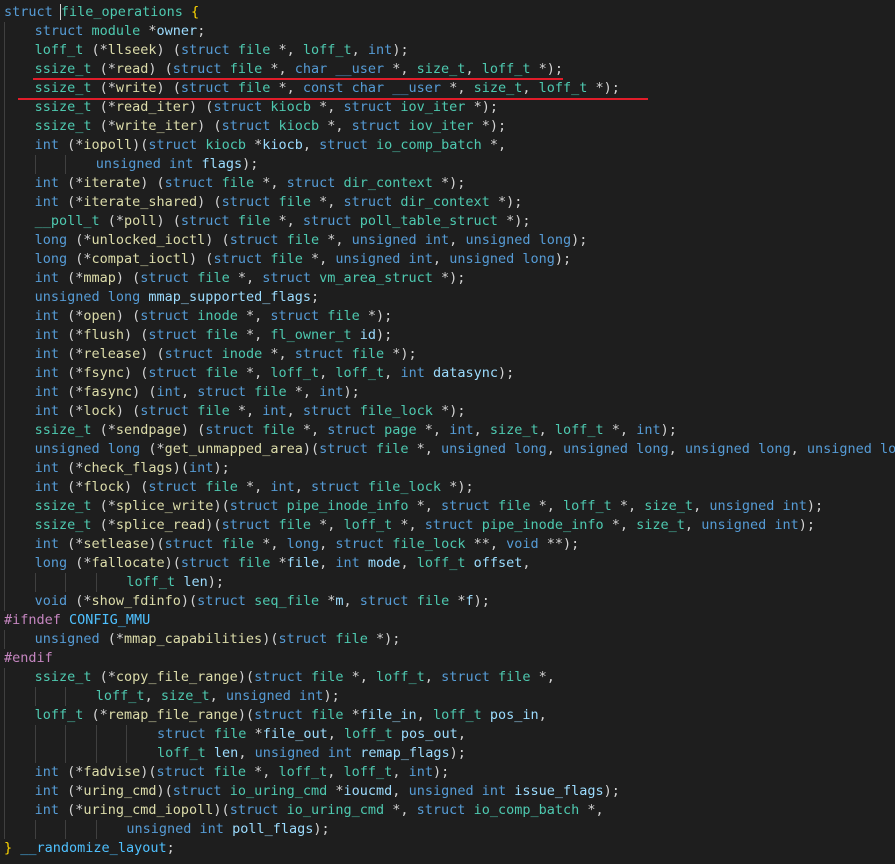 The image size is (895, 864). Describe the element at coordinates (8, 848) in the screenshot. I see `code-token: }` at that location.